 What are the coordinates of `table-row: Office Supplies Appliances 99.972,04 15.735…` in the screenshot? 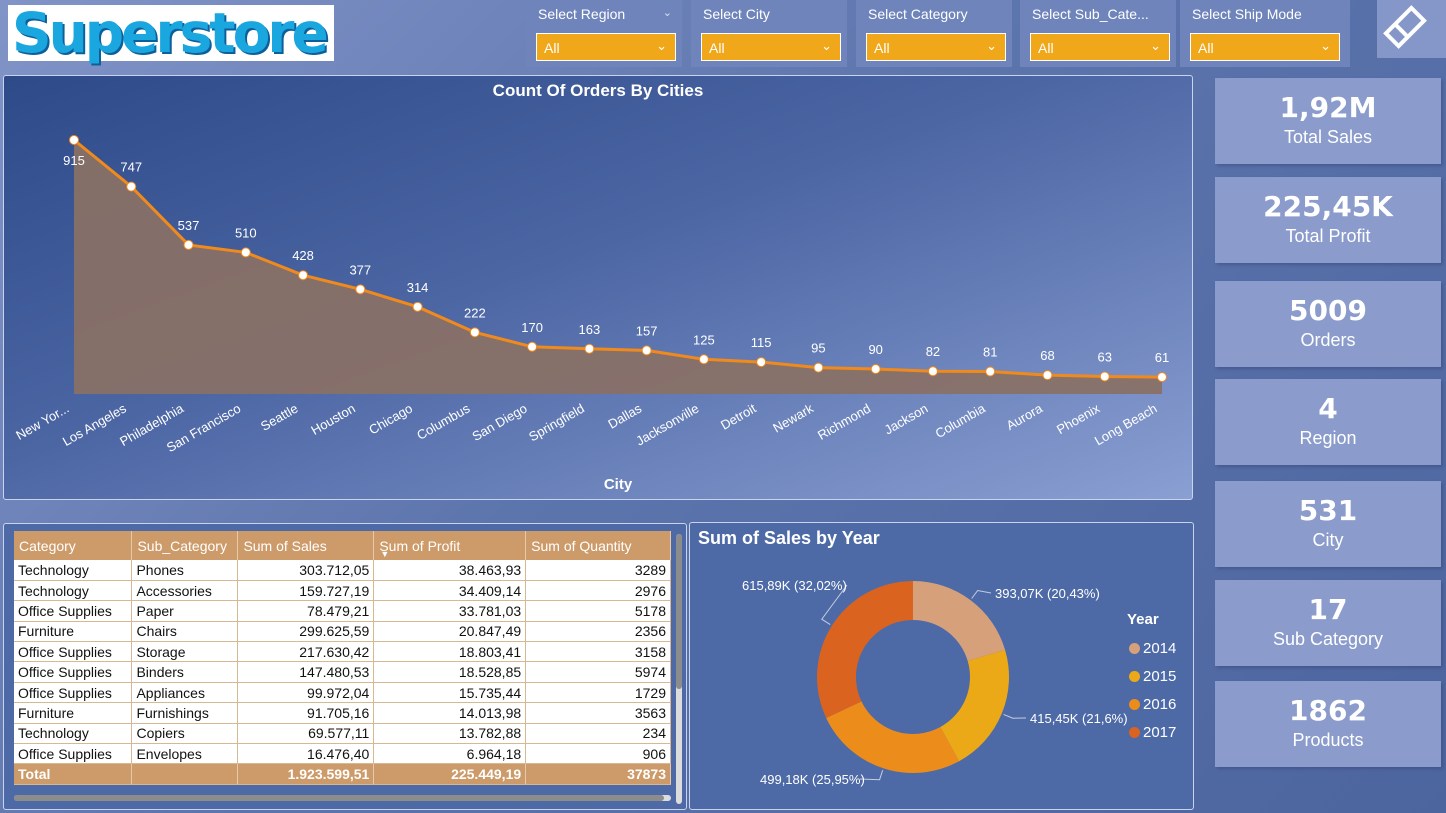 It's located at (342, 693).